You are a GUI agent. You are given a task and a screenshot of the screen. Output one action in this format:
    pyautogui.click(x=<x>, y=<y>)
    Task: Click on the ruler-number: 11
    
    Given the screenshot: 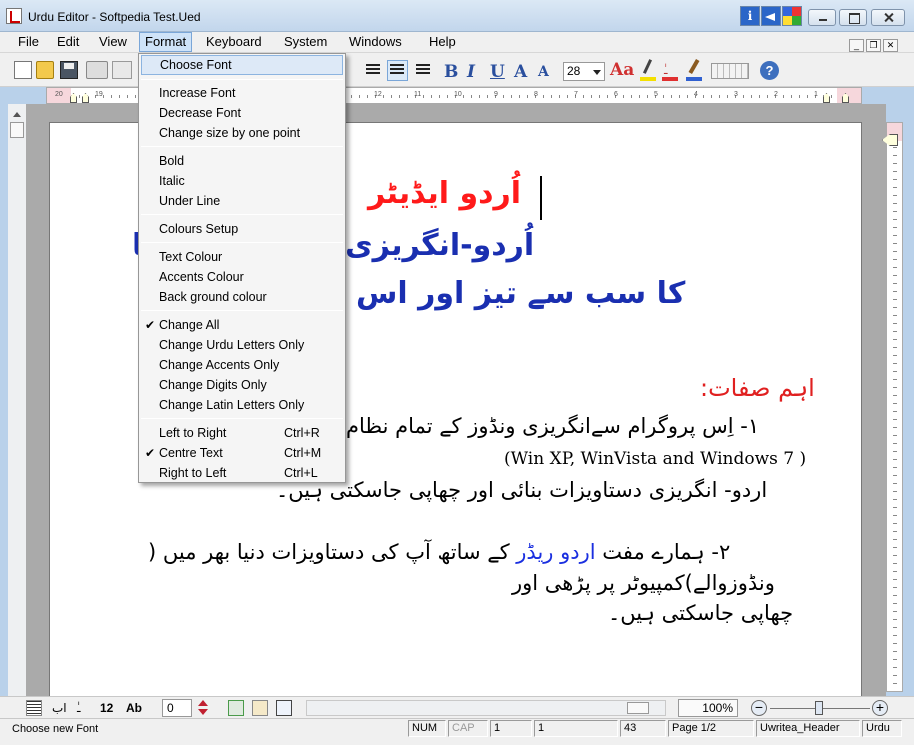 What is the action you would take?
    pyautogui.click(x=418, y=94)
    